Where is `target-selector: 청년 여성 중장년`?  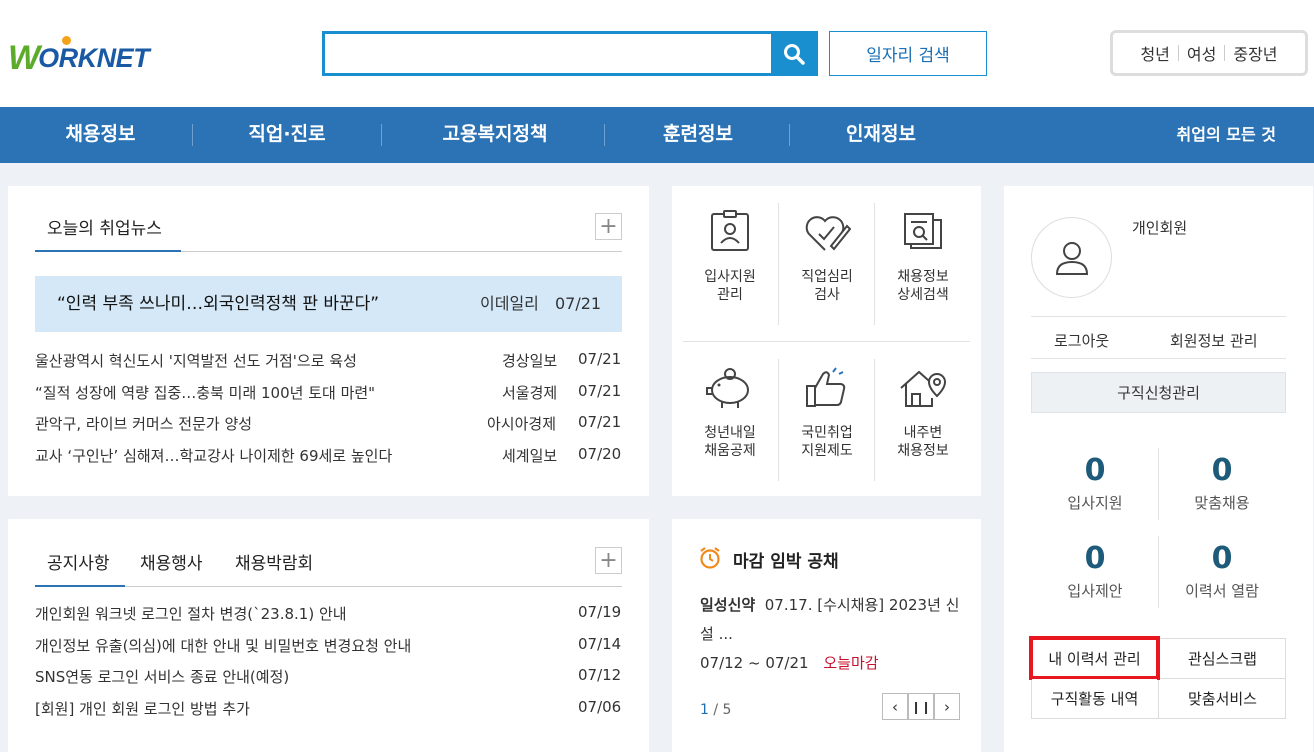 target-selector: 청년 여성 중장년 is located at coordinates (1209, 53).